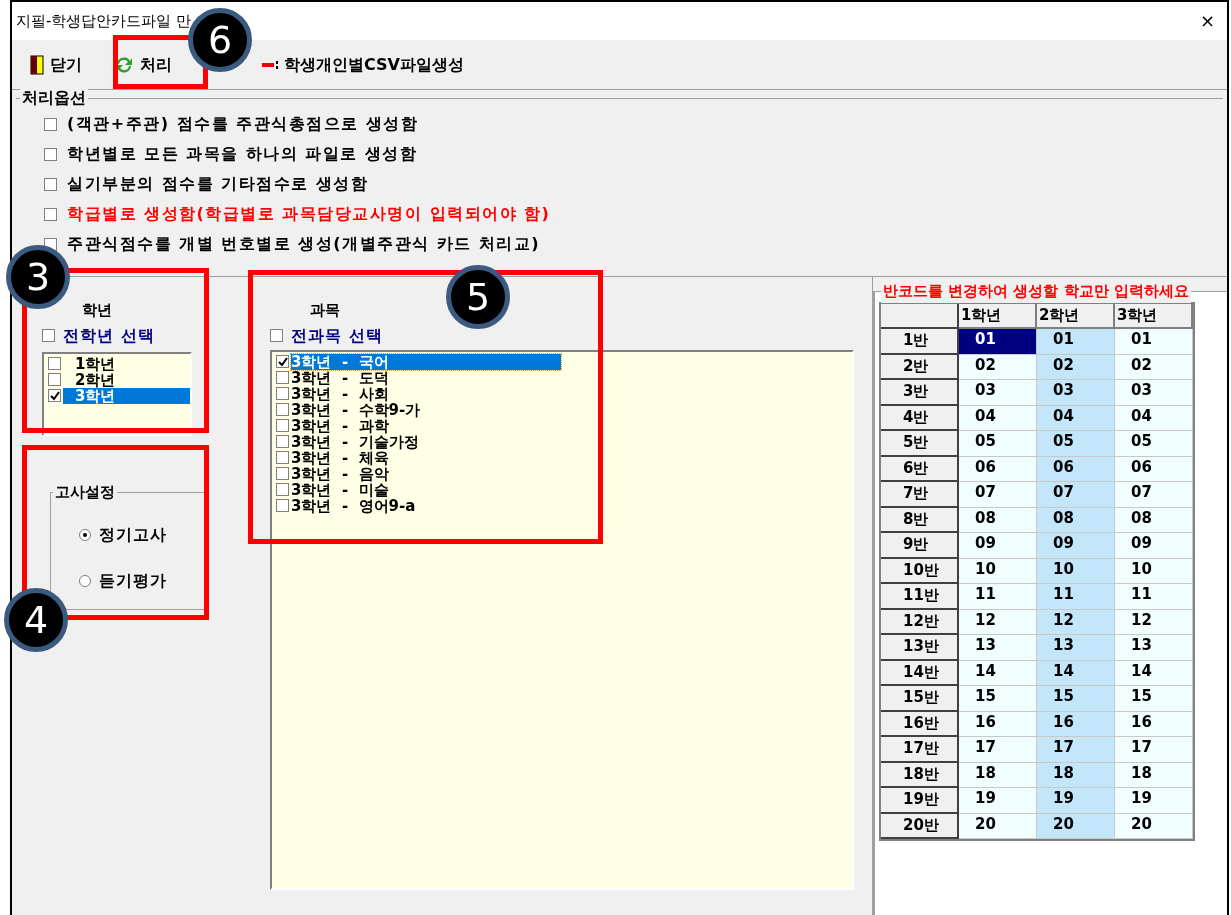 The height and width of the screenshot is (915, 1231). Describe the element at coordinates (920, 393) in the screenshot. I see `row-header: 3반` at that location.